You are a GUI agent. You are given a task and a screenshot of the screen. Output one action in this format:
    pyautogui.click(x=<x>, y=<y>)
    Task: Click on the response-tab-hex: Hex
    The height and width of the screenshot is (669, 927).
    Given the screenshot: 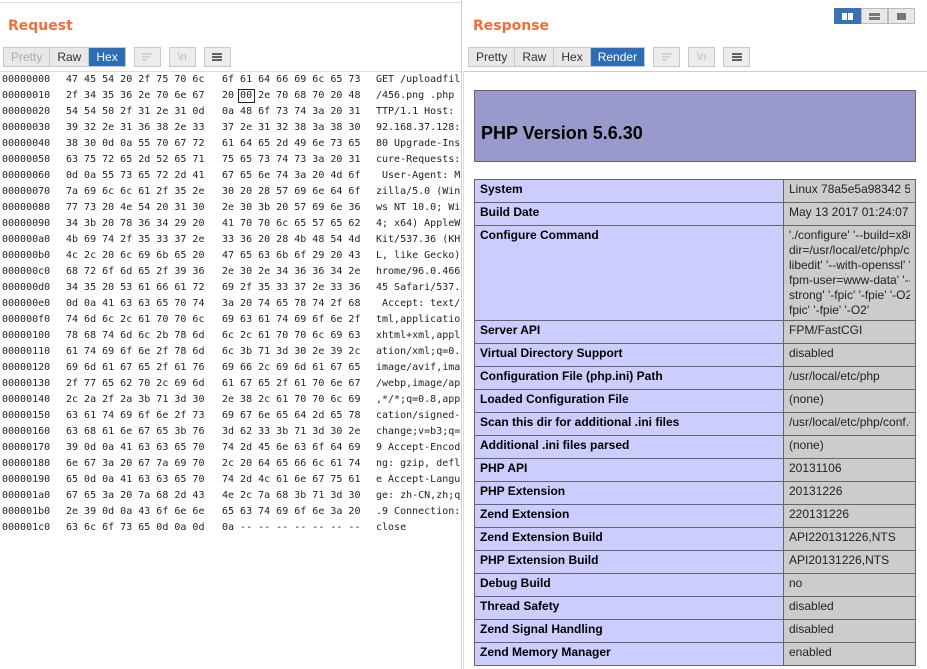 What is the action you would take?
    pyautogui.click(x=572, y=57)
    